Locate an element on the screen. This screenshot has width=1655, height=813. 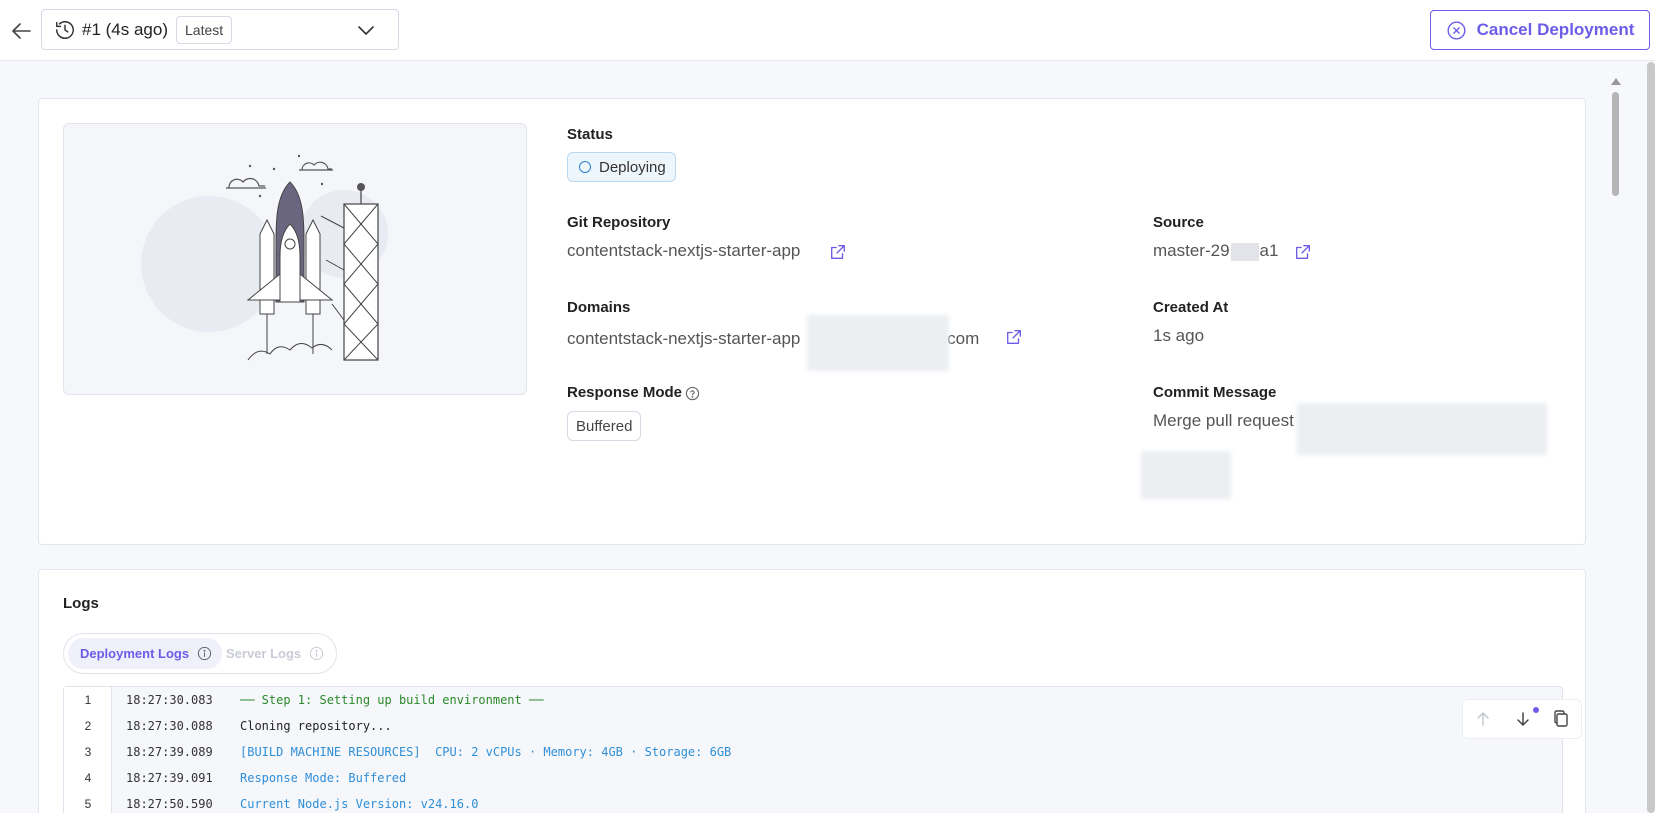
rocket-launch-icon is located at coordinates (264, 257).